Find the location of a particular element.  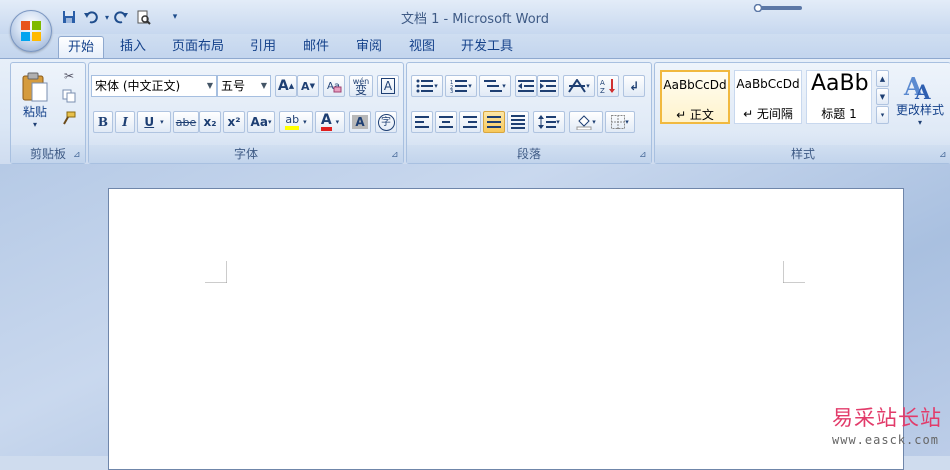

tab-developer: 开发工具 is located at coordinates (487, 47).